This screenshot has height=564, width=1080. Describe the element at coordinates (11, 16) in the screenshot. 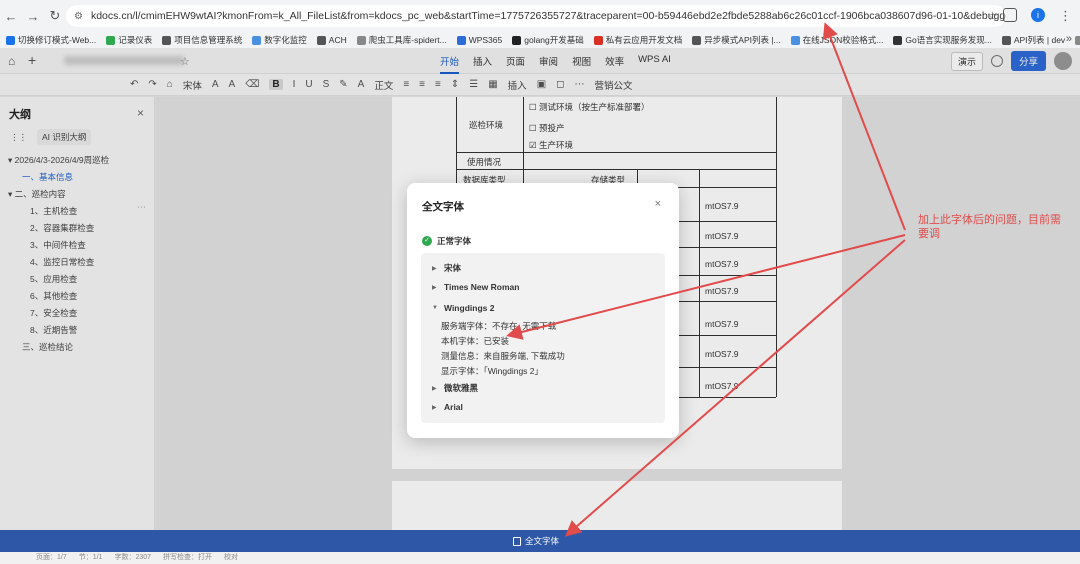

I see `back-icon: ←` at that location.